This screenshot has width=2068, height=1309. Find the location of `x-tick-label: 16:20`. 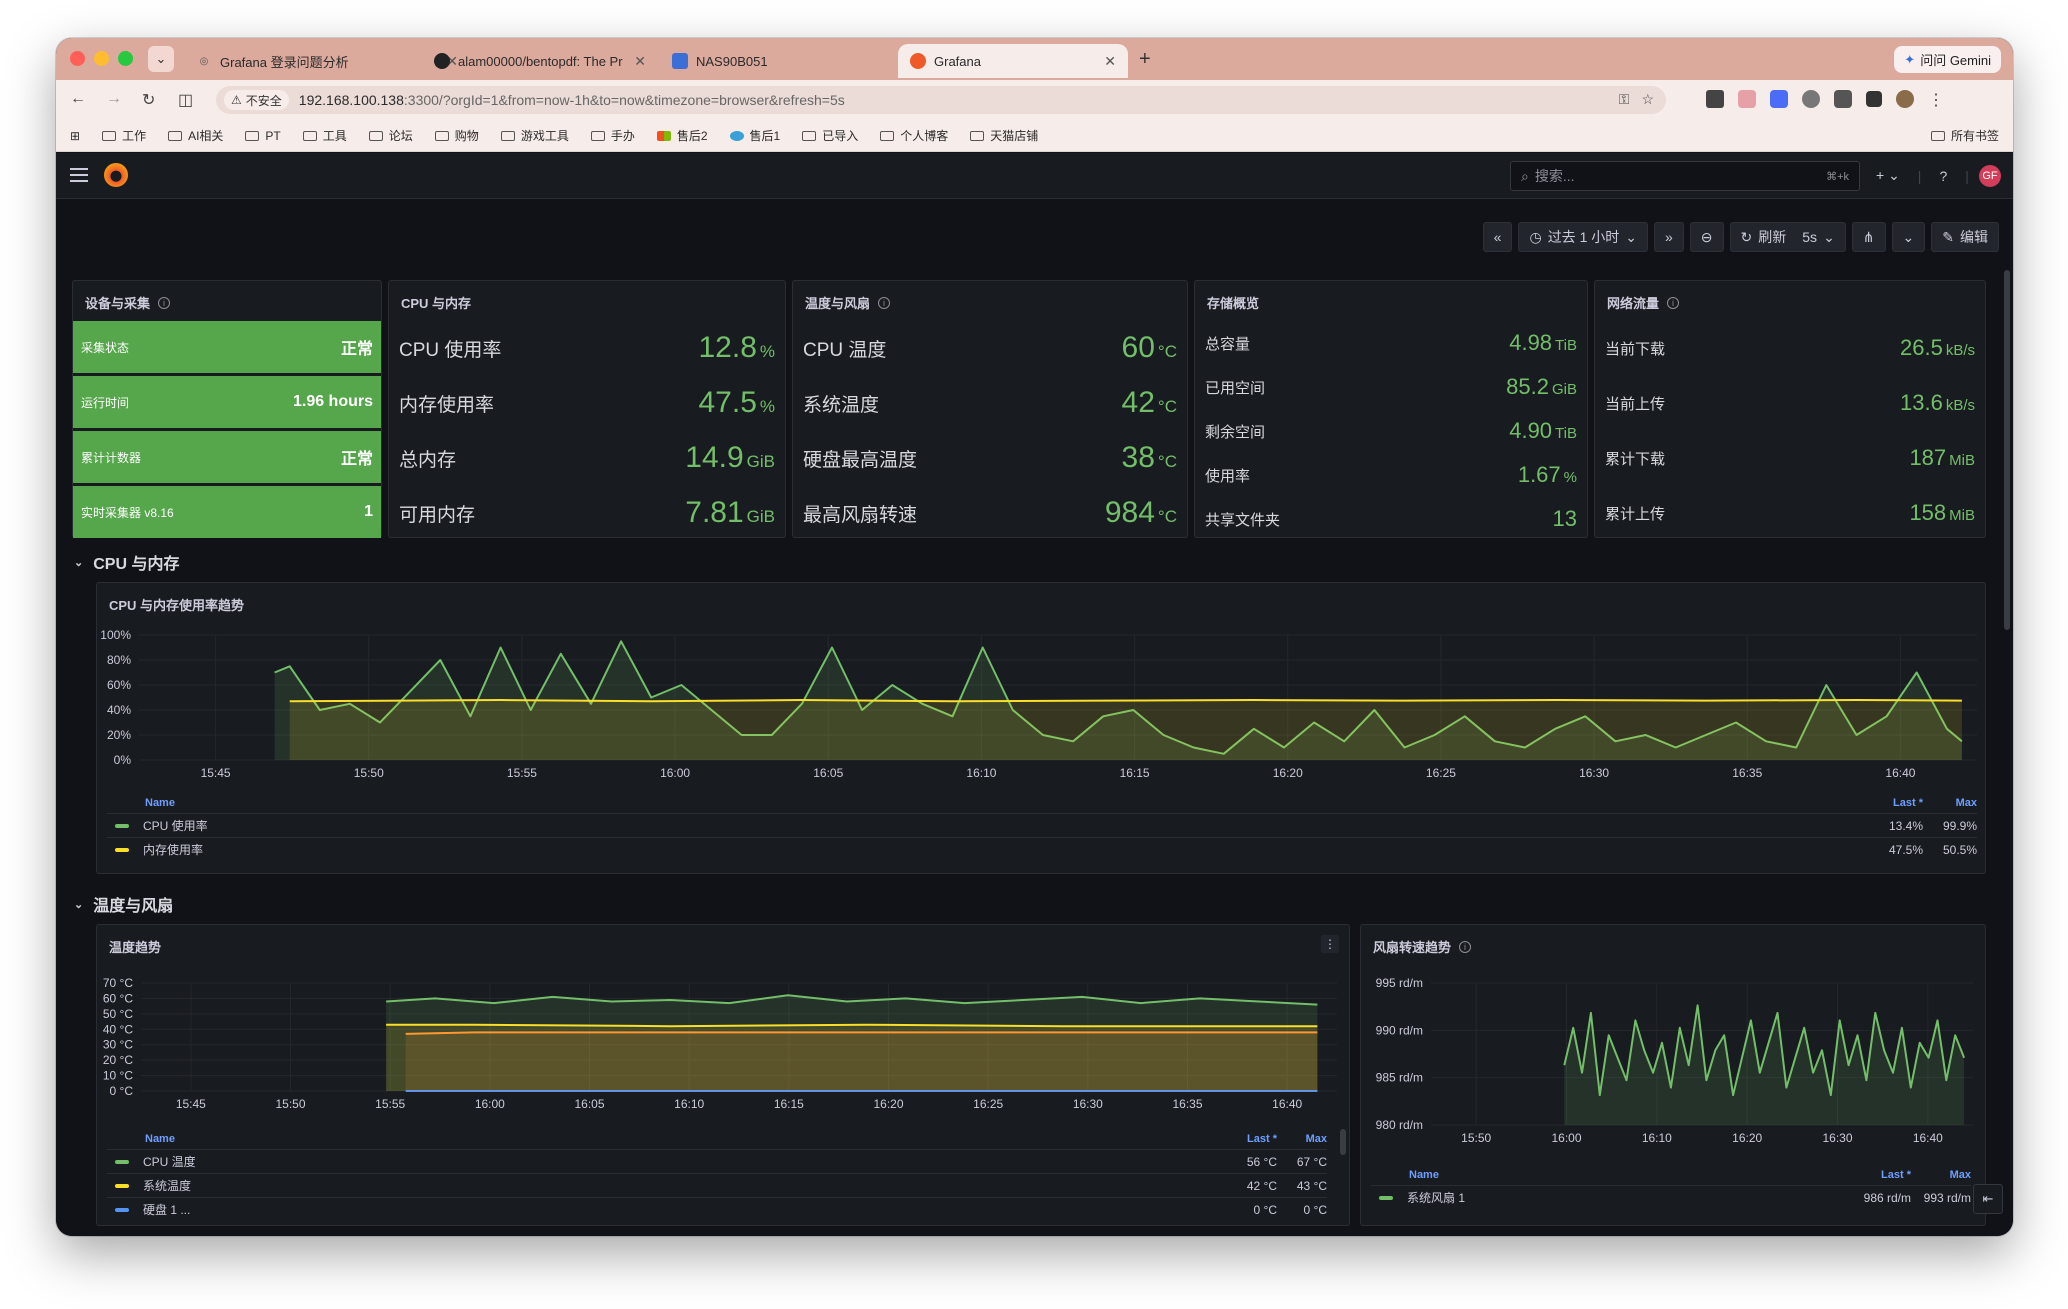

x-tick-label: 16:20 is located at coordinates (1747, 1138).